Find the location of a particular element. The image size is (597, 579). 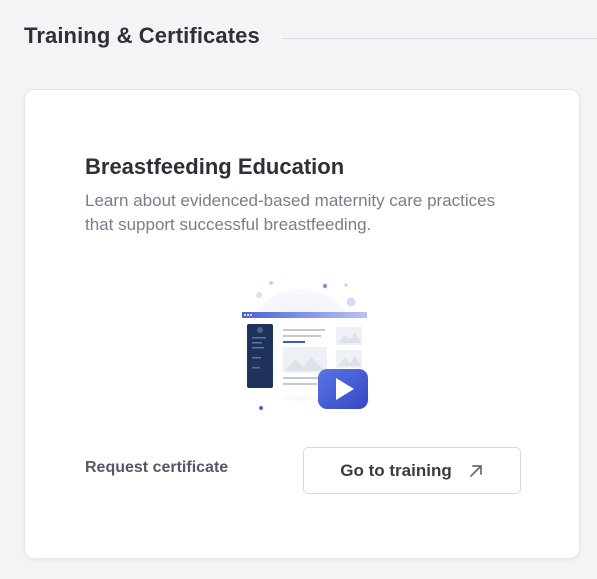

video-training-illustration is located at coordinates (300, 345).